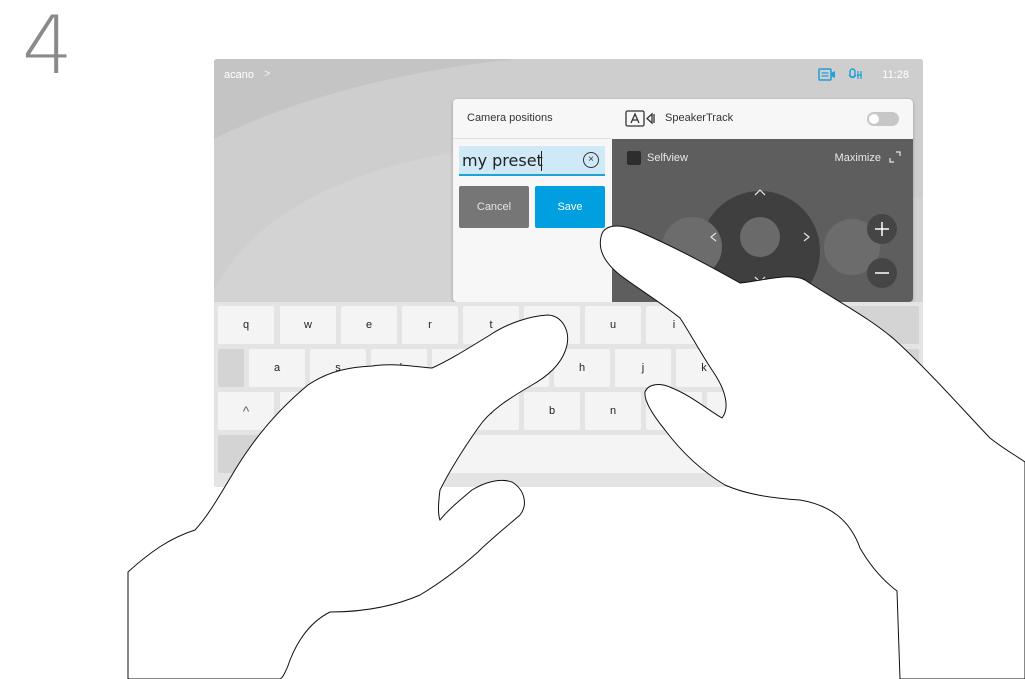  I want to click on site-name: acano, so click(239, 75).